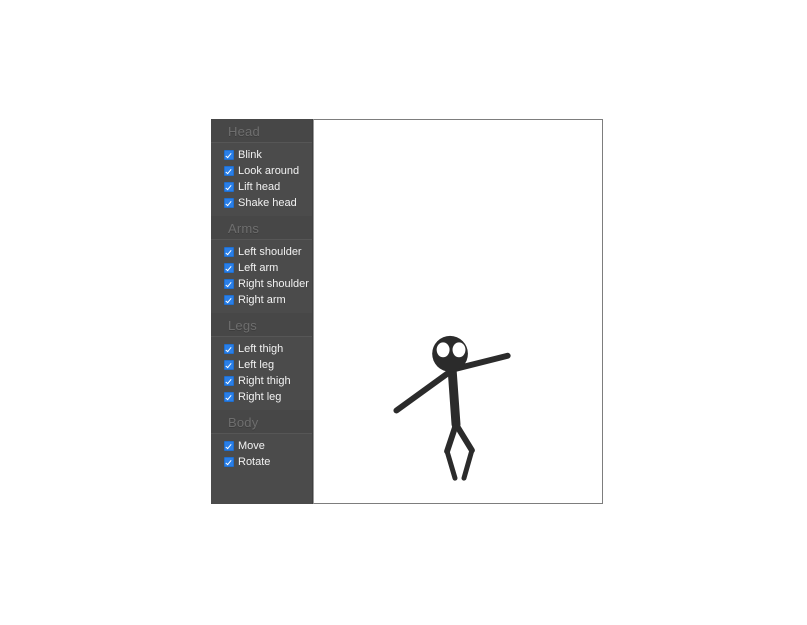 The height and width of the screenshot is (625, 807). I want to click on bone-left-leg, so click(451, 464).